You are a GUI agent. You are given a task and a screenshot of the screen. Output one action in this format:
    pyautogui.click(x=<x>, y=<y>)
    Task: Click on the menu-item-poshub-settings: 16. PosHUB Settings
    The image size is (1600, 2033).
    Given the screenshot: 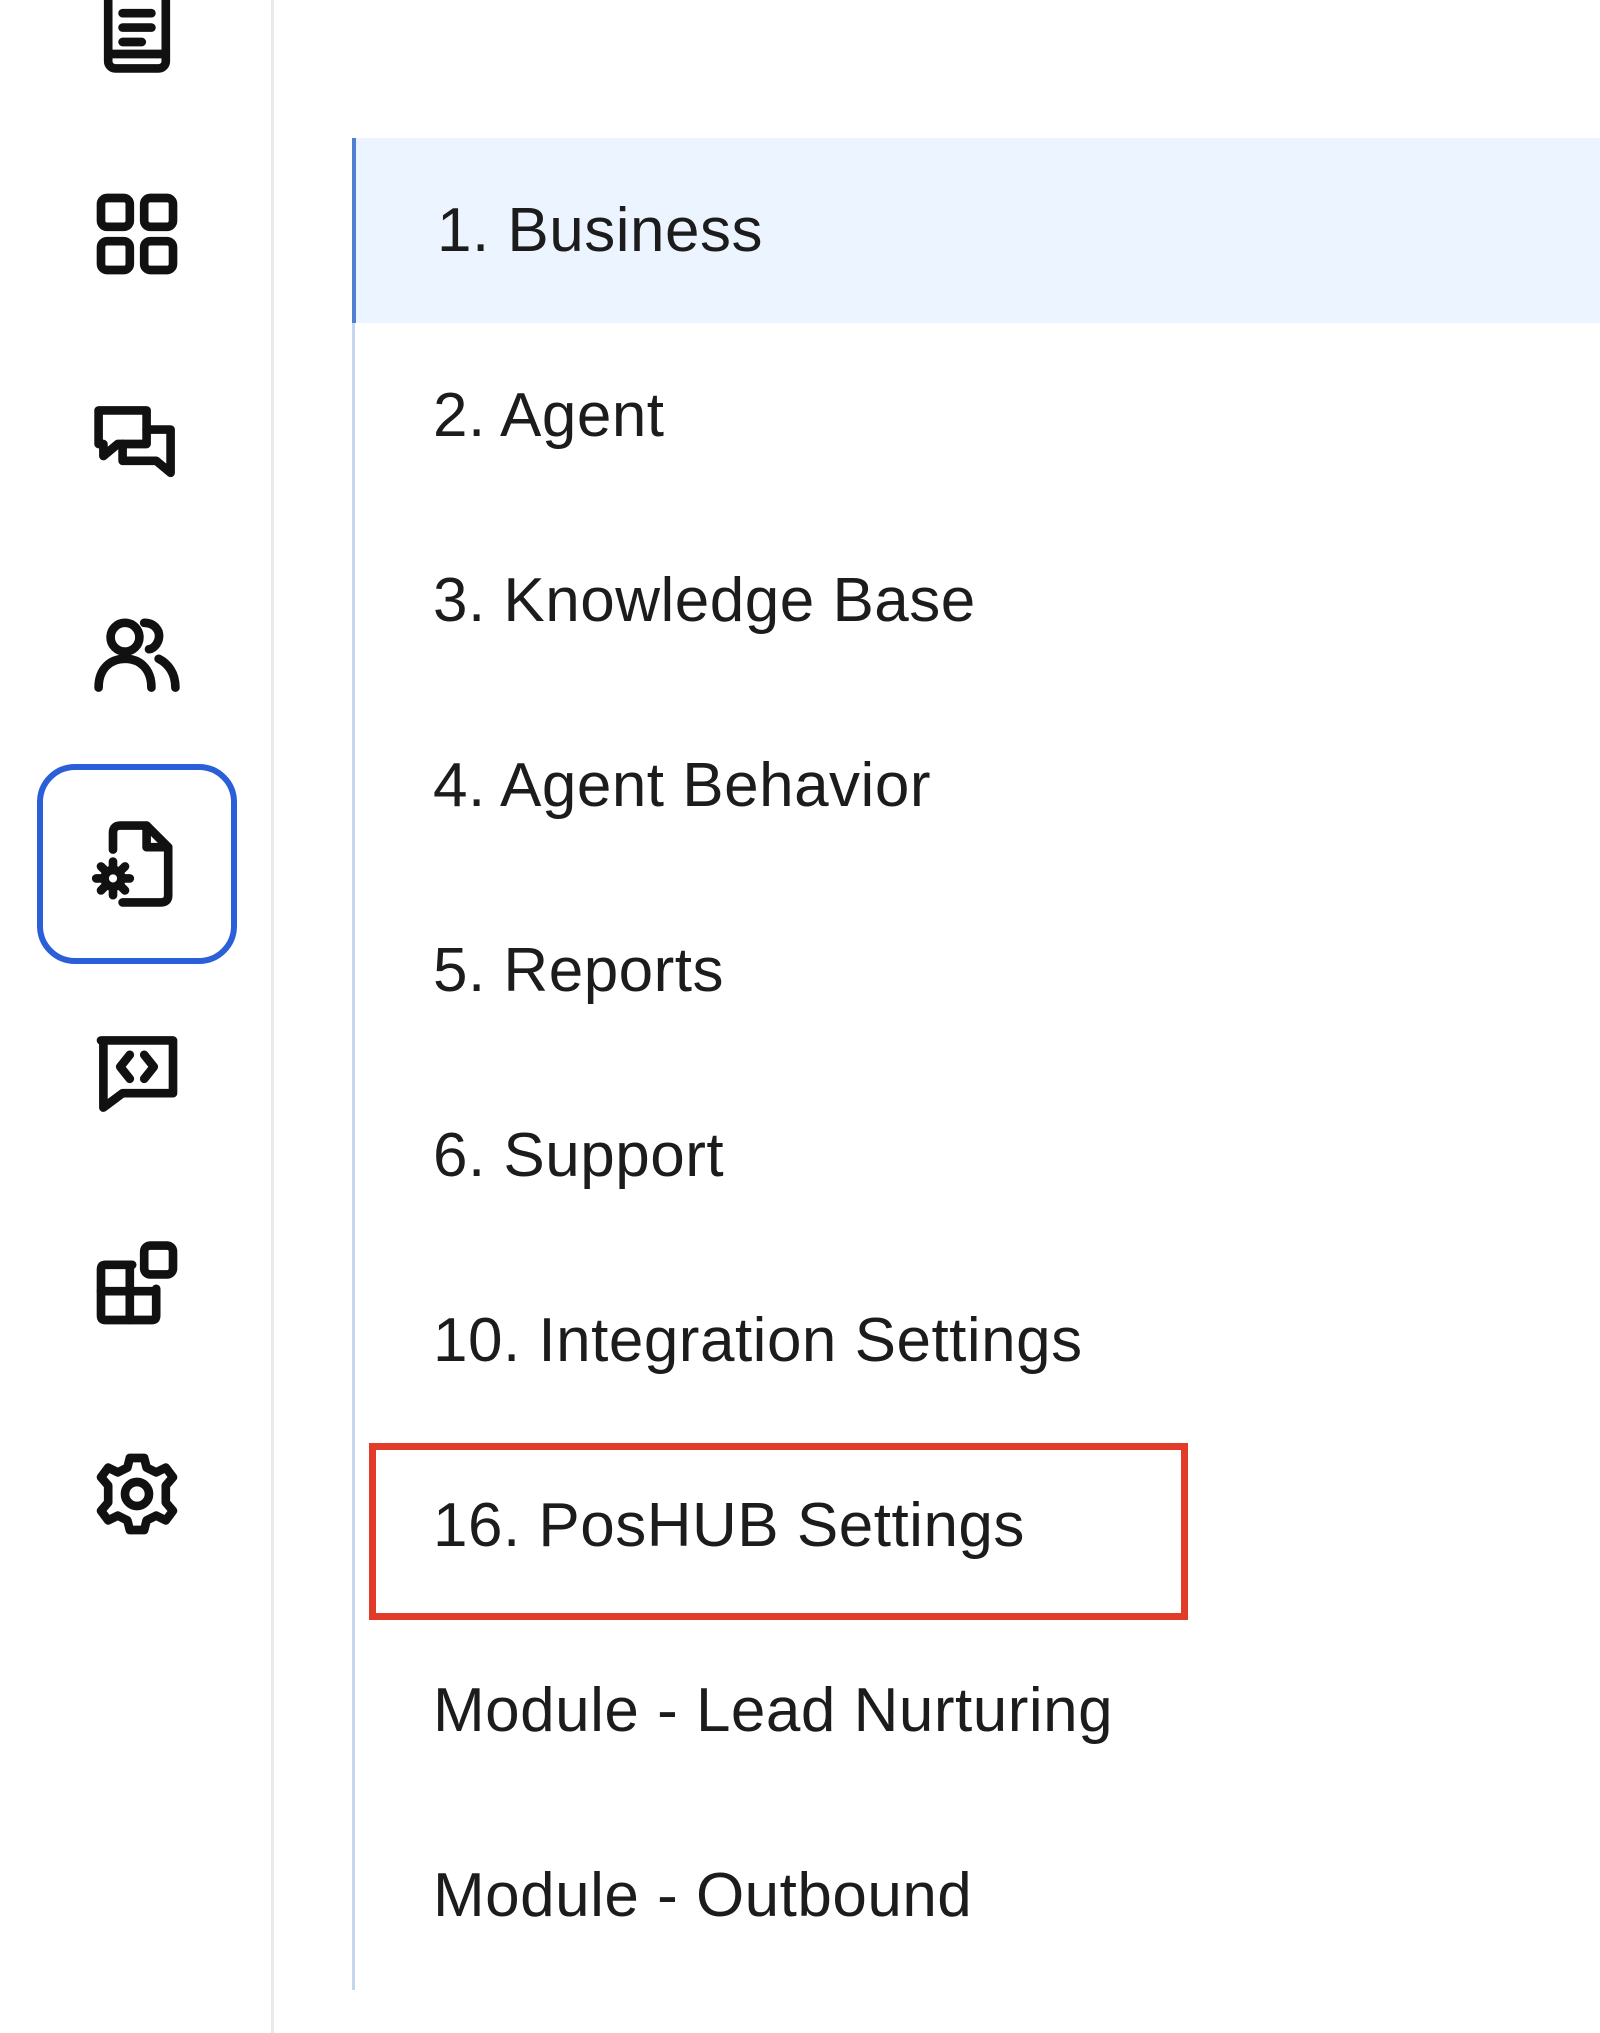 What is the action you would take?
    pyautogui.click(x=977, y=1525)
    